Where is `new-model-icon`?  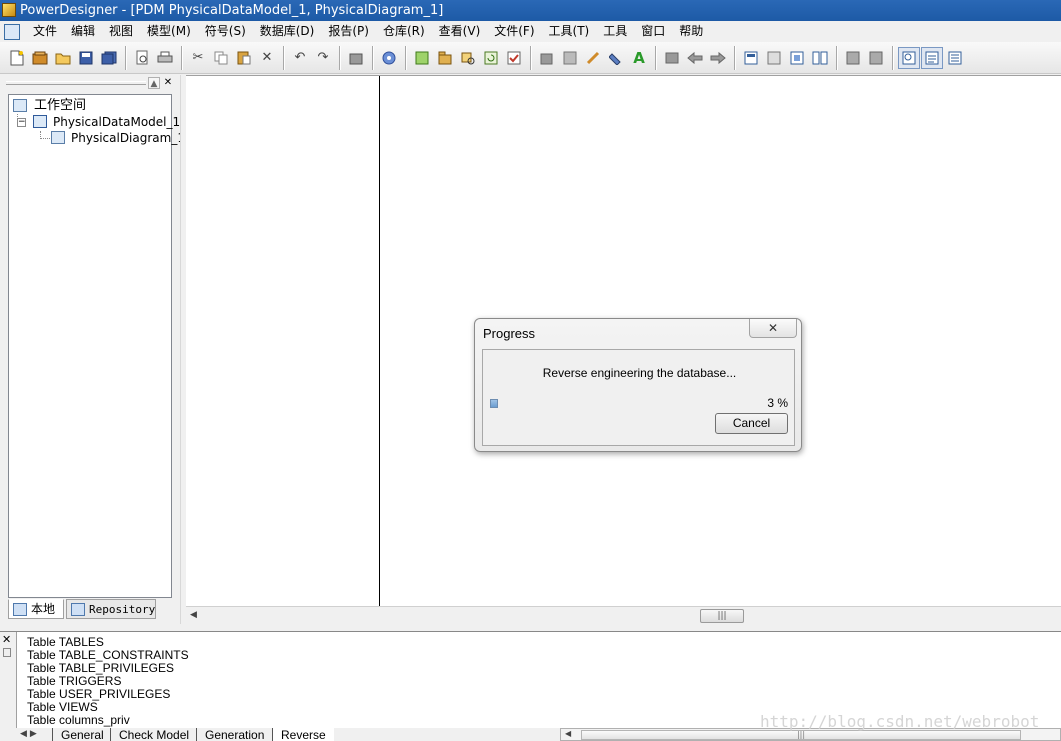 new-model-icon is located at coordinates (422, 58).